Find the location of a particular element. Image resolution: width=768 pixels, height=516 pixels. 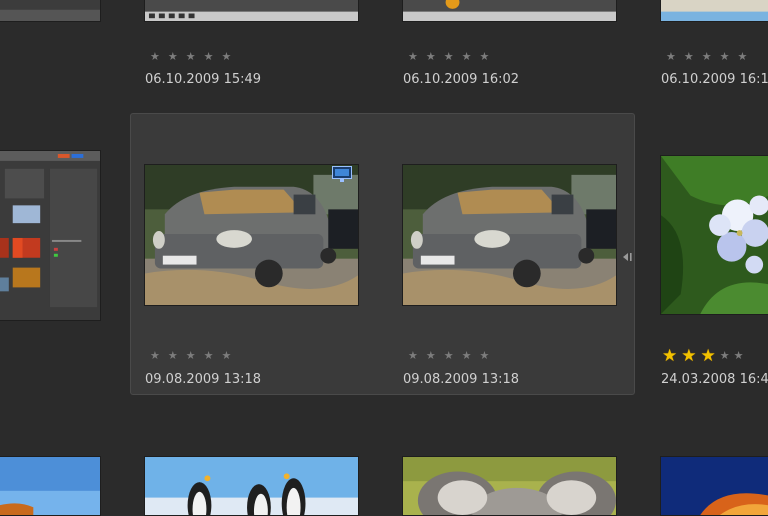

monitor-icon is located at coordinates (342, 174).